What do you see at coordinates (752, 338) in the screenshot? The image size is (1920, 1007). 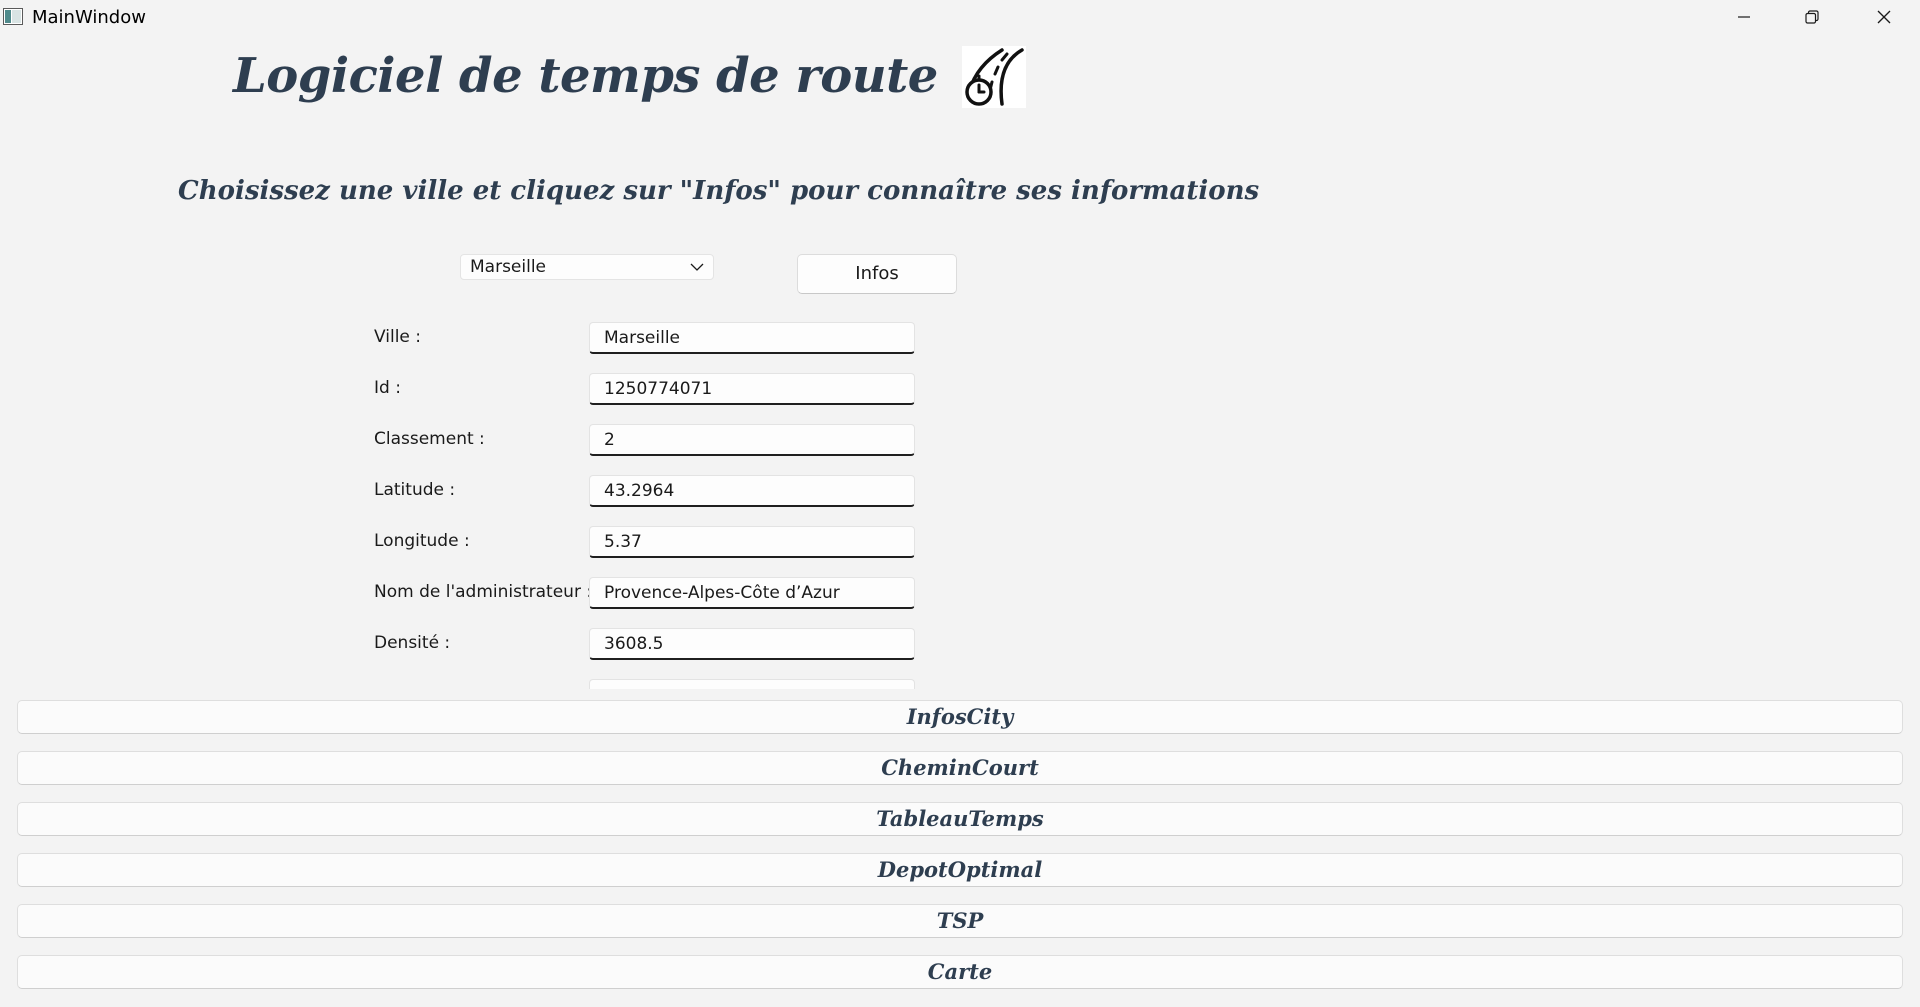 I see `ville-field: Marseille` at bounding box center [752, 338].